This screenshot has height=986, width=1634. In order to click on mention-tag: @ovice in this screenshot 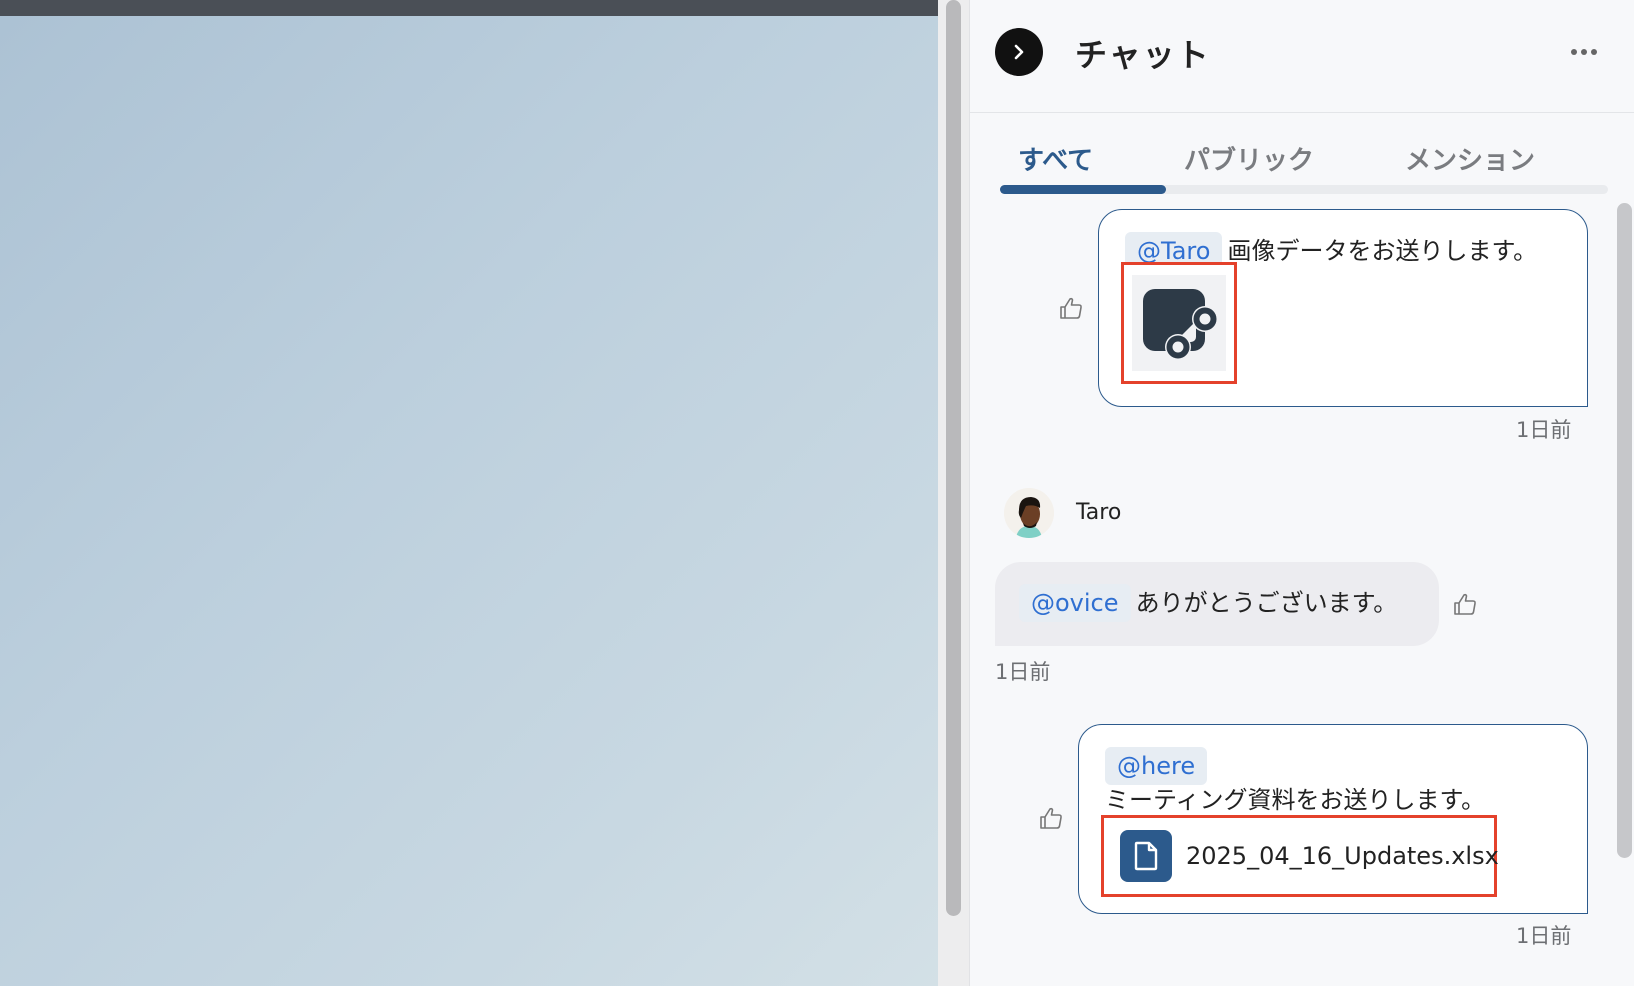, I will do `click(1075, 603)`.